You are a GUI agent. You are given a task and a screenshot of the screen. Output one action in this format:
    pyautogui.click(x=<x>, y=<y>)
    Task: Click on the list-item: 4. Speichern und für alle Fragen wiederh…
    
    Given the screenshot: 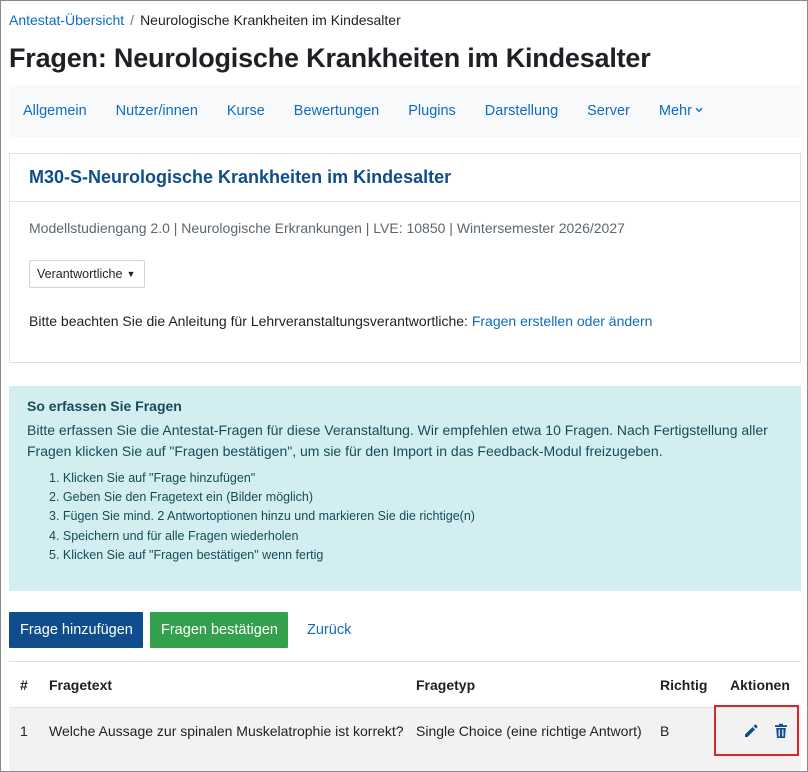 What is the action you would take?
    pyautogui.click(x=174, y=535)
    